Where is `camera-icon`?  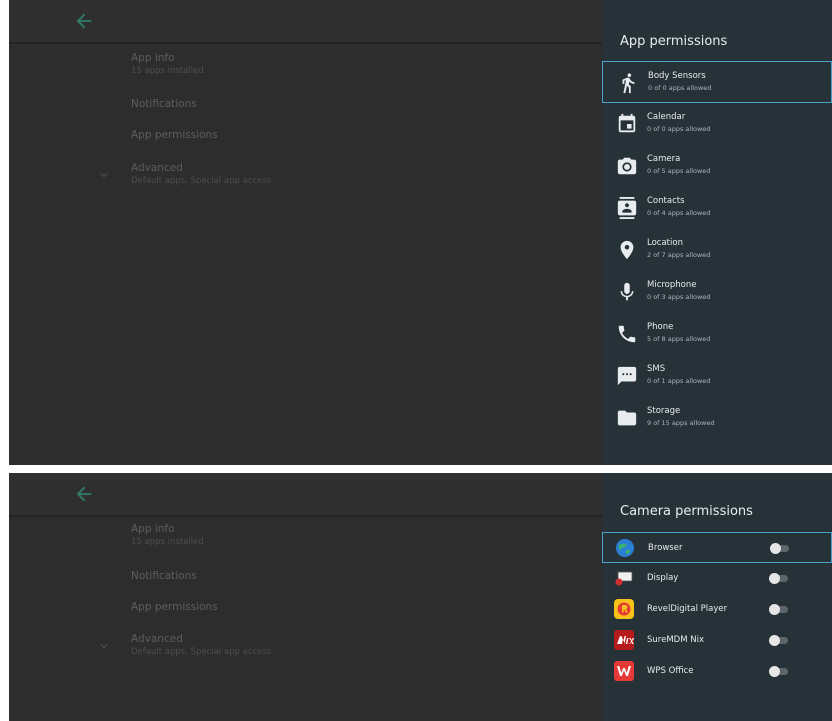
camera-icon is located at coordinates (627, 166).